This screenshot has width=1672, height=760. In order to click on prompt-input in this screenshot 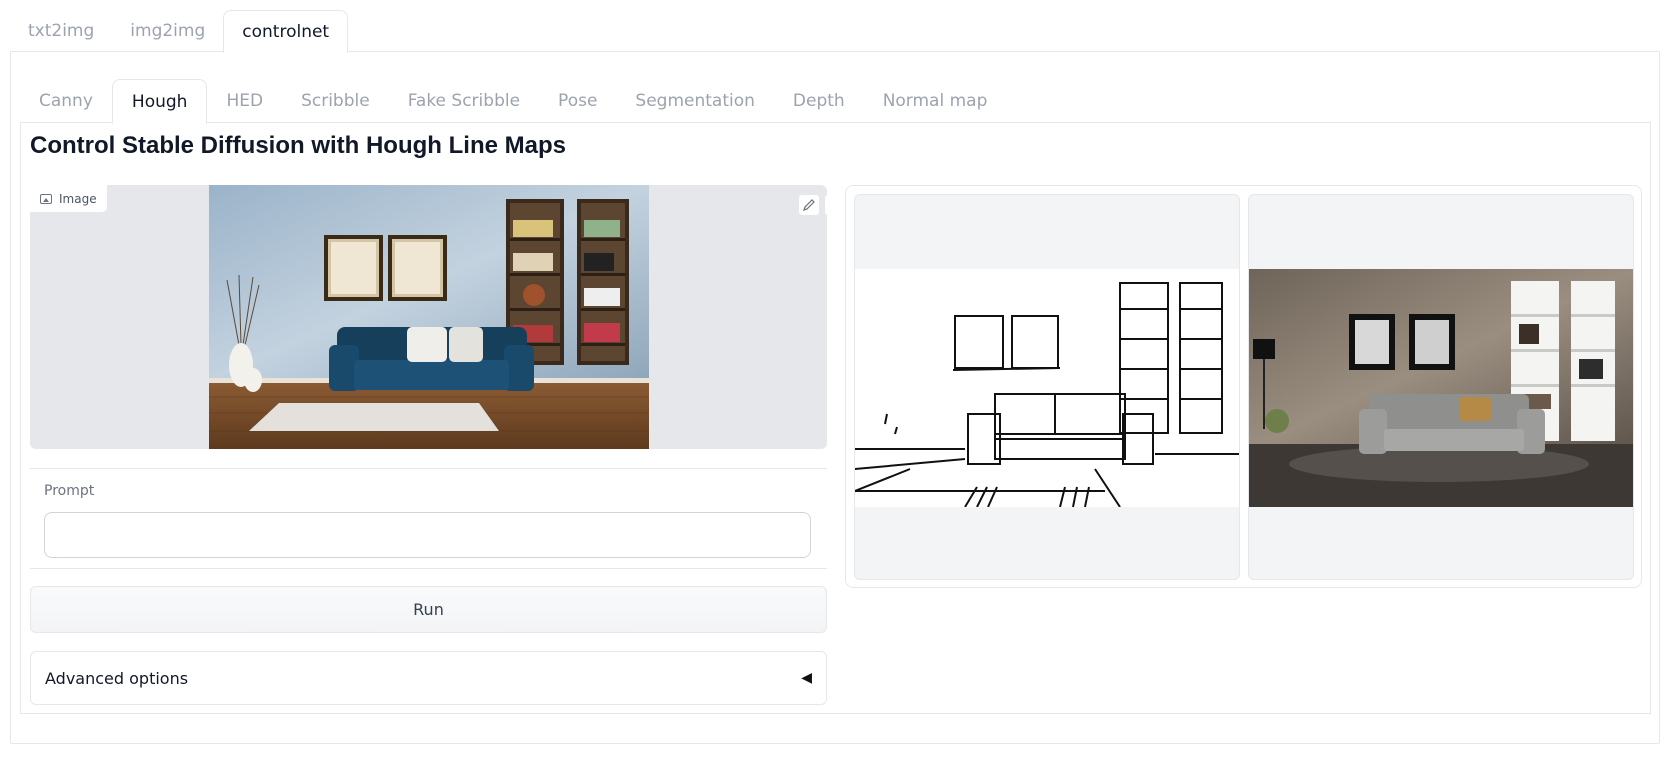, I will do `click(427, 535)`.